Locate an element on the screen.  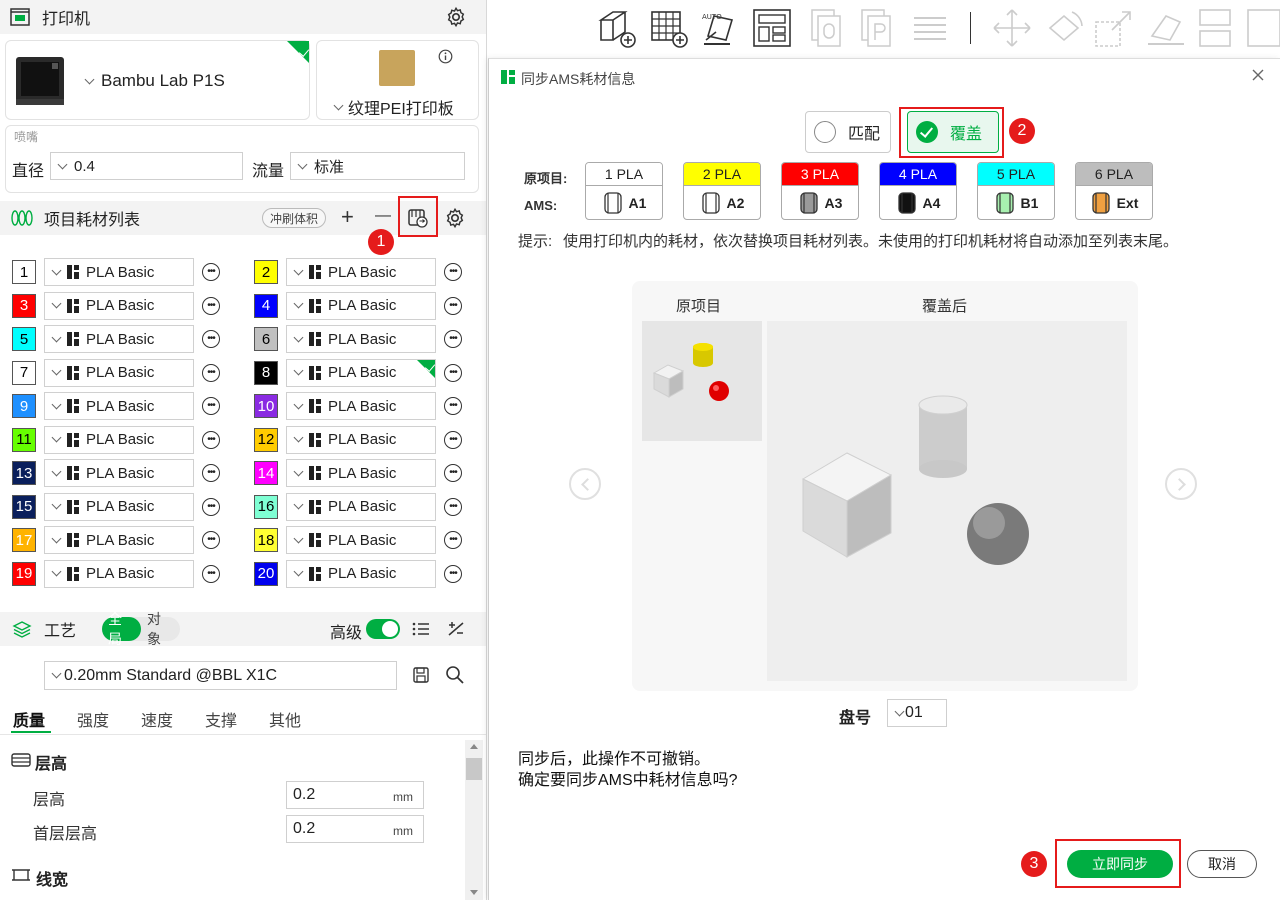
filament-number-badge: 4 is located at coordinates (266, 305).